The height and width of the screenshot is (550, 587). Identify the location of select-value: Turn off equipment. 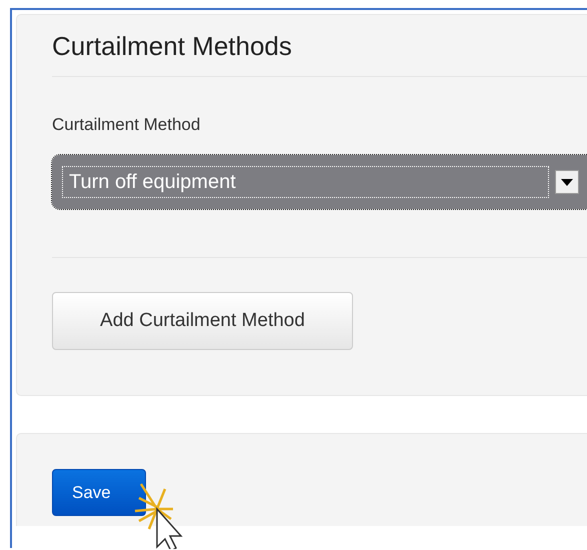
(305, 182).